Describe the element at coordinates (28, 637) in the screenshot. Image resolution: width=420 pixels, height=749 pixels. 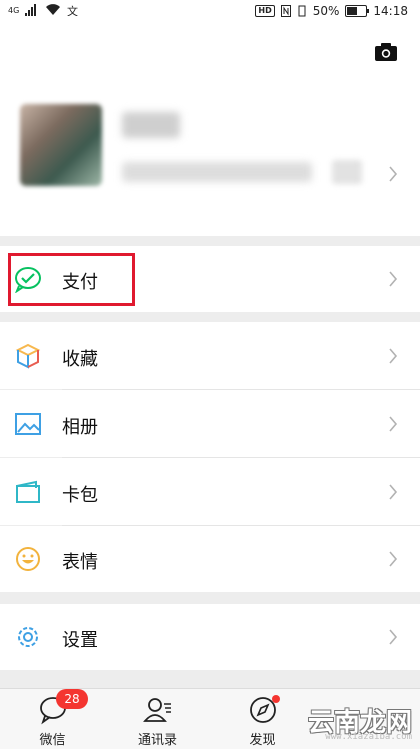
I see `gear-icon` at that location.